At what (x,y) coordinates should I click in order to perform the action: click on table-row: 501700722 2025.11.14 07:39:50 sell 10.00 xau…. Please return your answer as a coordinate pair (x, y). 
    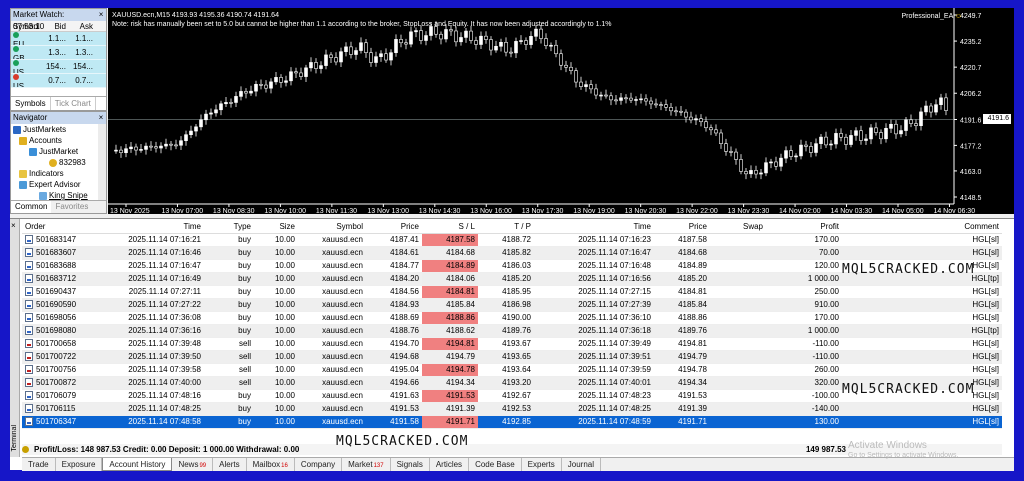
    Looking at the image, I should click on (512, 357).